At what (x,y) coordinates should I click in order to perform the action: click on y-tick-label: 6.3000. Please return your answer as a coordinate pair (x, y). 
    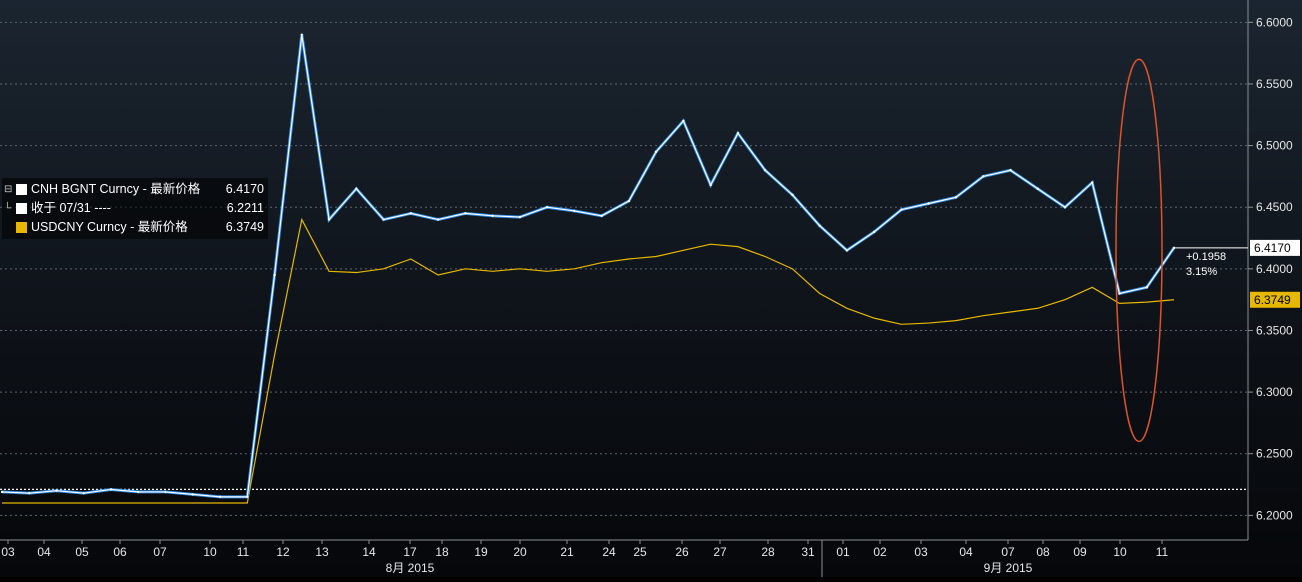
    Looking at the image, I should click on (1274, 392).